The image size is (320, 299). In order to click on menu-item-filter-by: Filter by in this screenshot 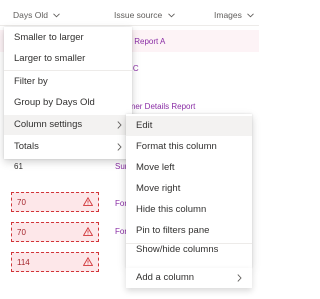, I will do `click(68, 82)`.